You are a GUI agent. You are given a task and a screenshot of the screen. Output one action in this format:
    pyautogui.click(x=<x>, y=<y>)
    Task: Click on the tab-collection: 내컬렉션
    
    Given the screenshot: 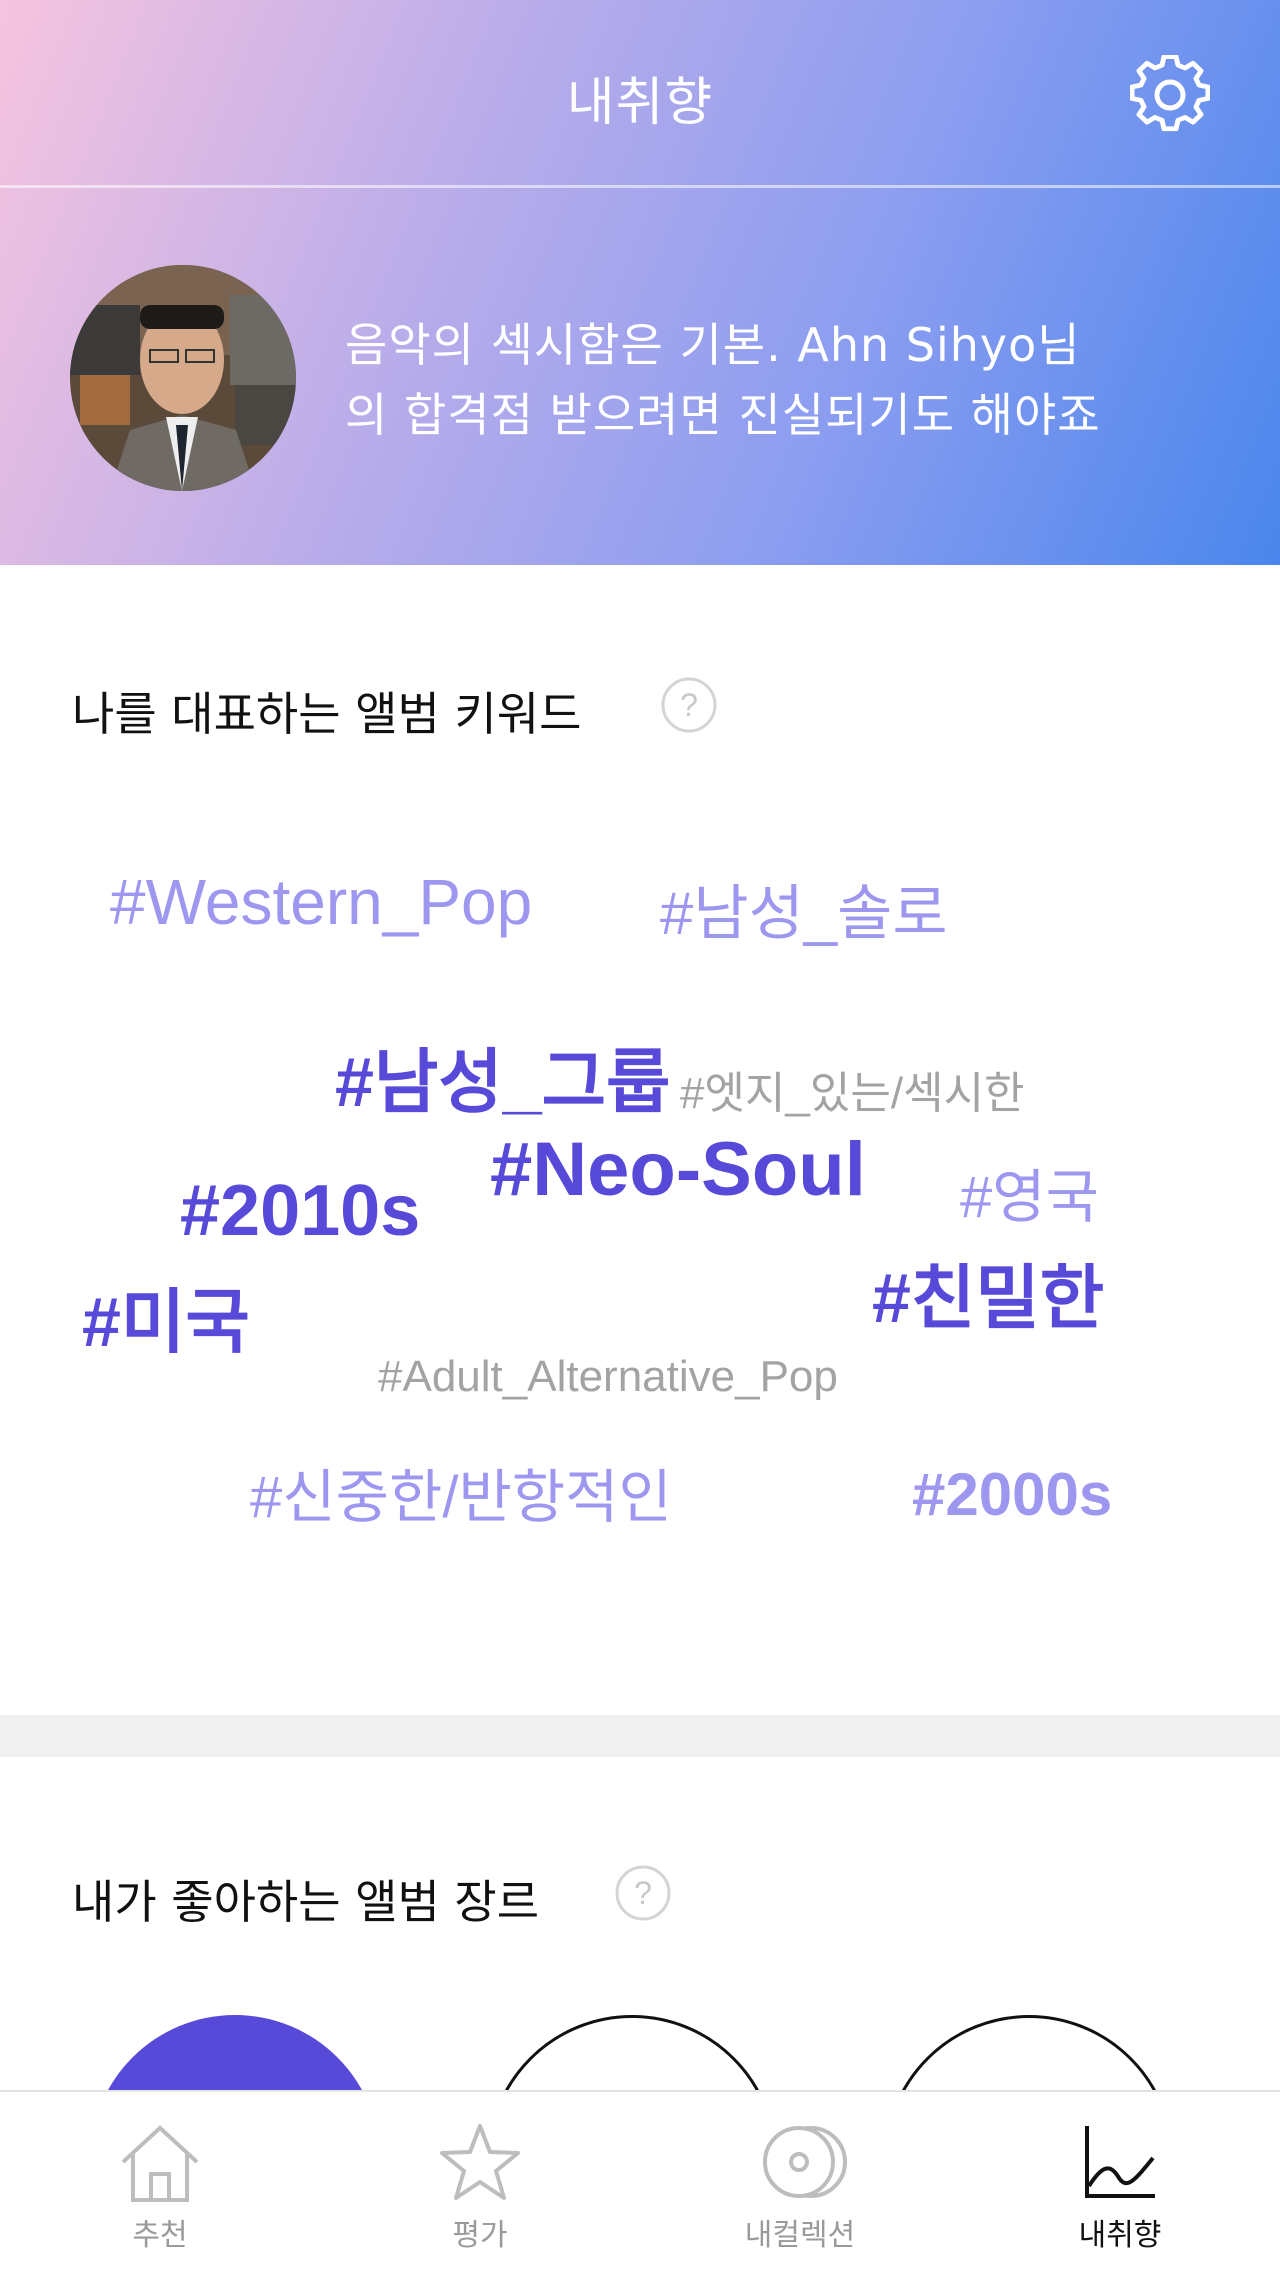 What is the action you would take?
    pyautogui.click(x=800, y=2183)
    